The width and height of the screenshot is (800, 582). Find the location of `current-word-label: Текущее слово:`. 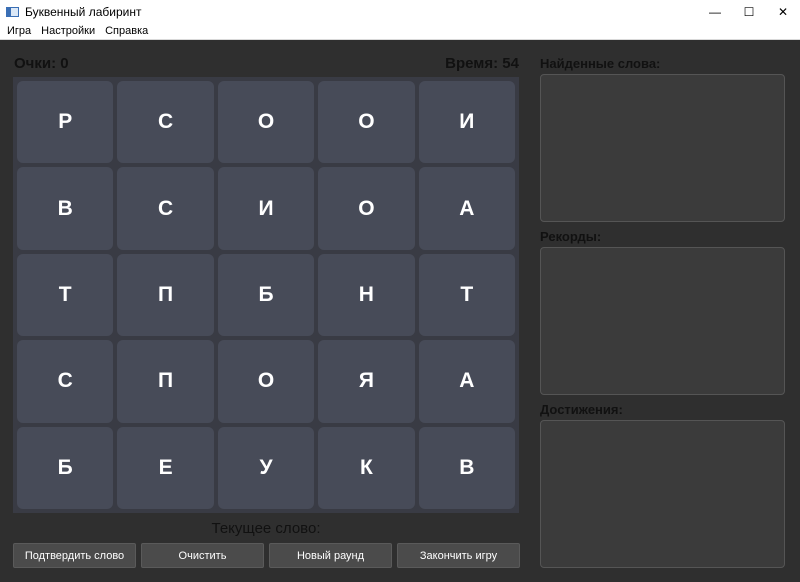

current-word-label: Текущее слово: is located at coordinates (266, 528).